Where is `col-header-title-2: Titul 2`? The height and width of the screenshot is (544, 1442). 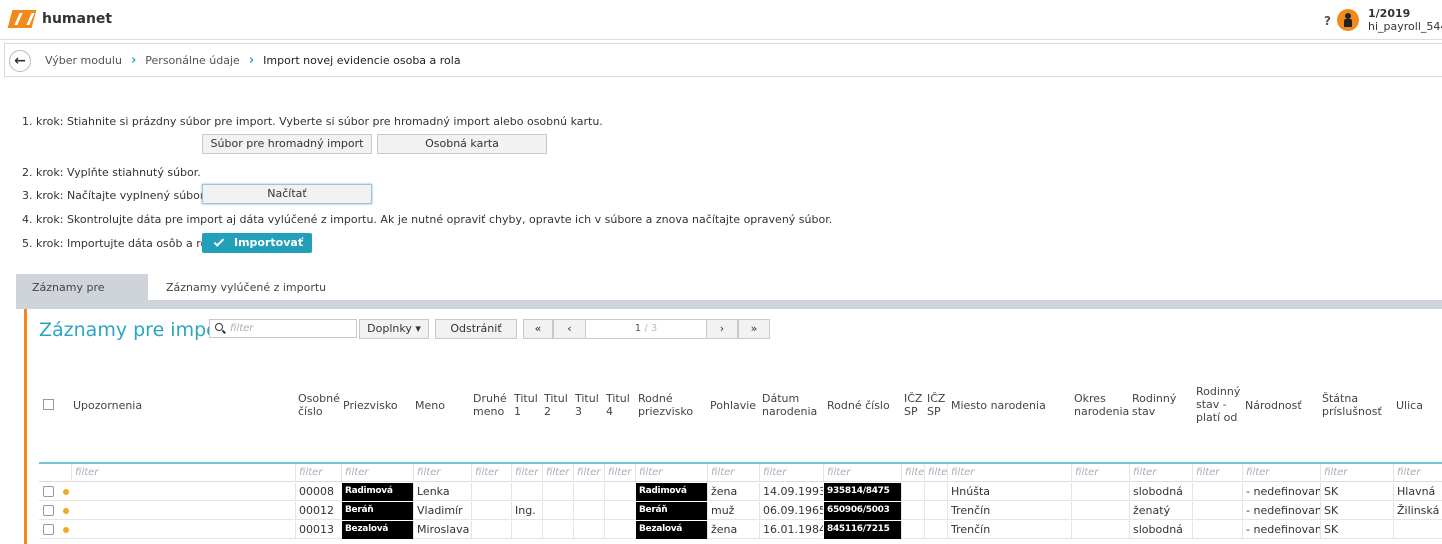 col-header-title-2: Titul 2 is located at coordinates (558, 405).